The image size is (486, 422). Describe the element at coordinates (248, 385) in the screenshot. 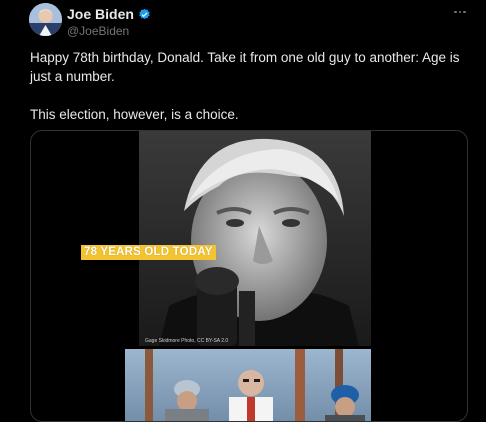

I see `rally-photo` at that location.